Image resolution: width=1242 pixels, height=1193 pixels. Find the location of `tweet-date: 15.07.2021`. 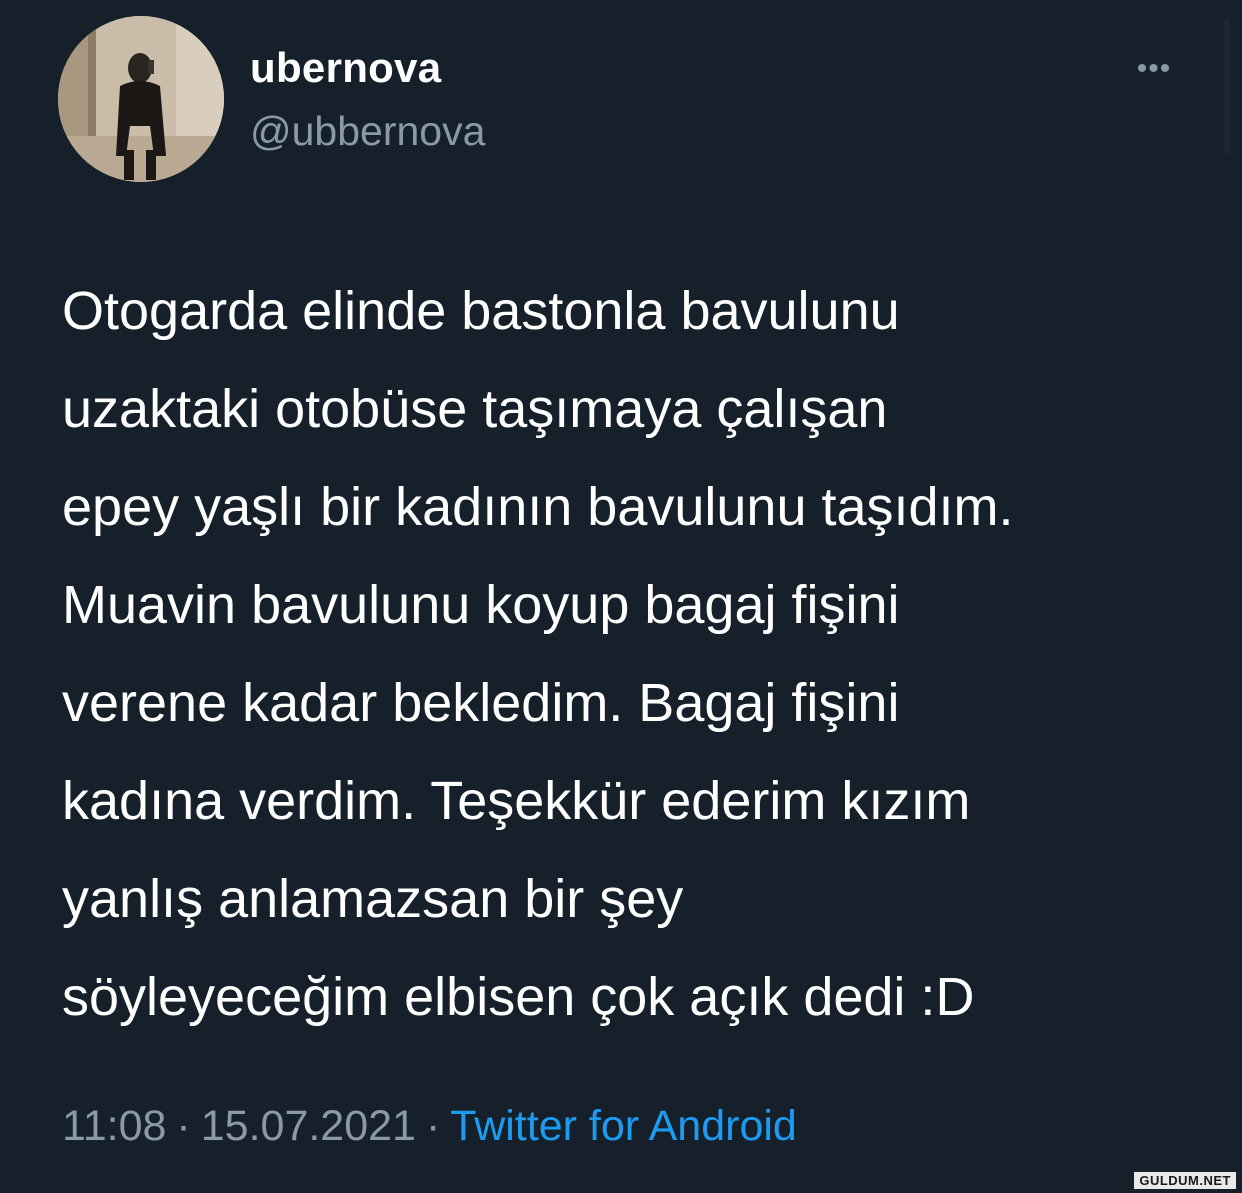

tweet-date: 15.07.2021 is located at coordinates (308, 1126).